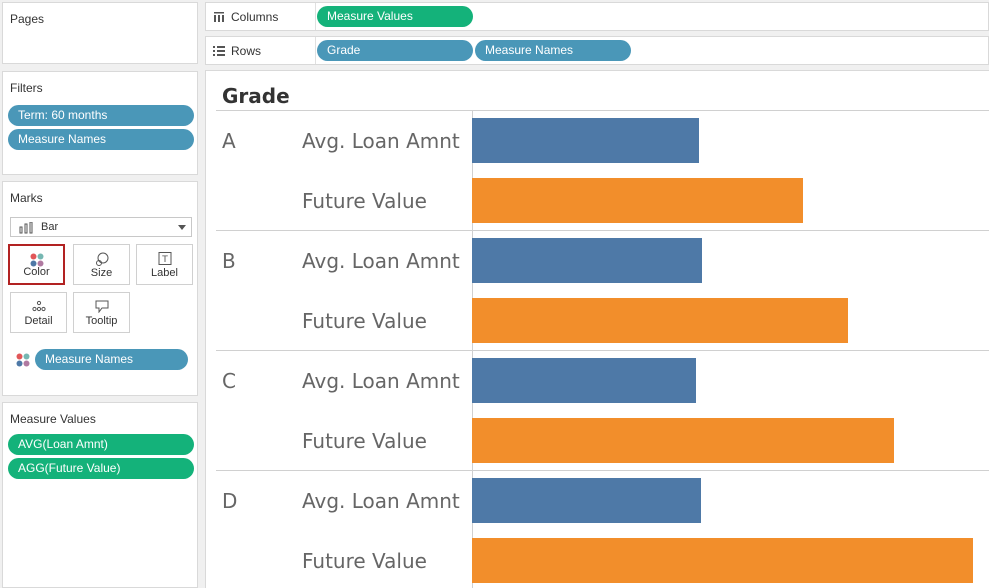 The image size is (989, 588). What do you see at coordinates (36, 272) in the screenshot?
I see `color-button-label: Color` at bounding box center [36, 272].